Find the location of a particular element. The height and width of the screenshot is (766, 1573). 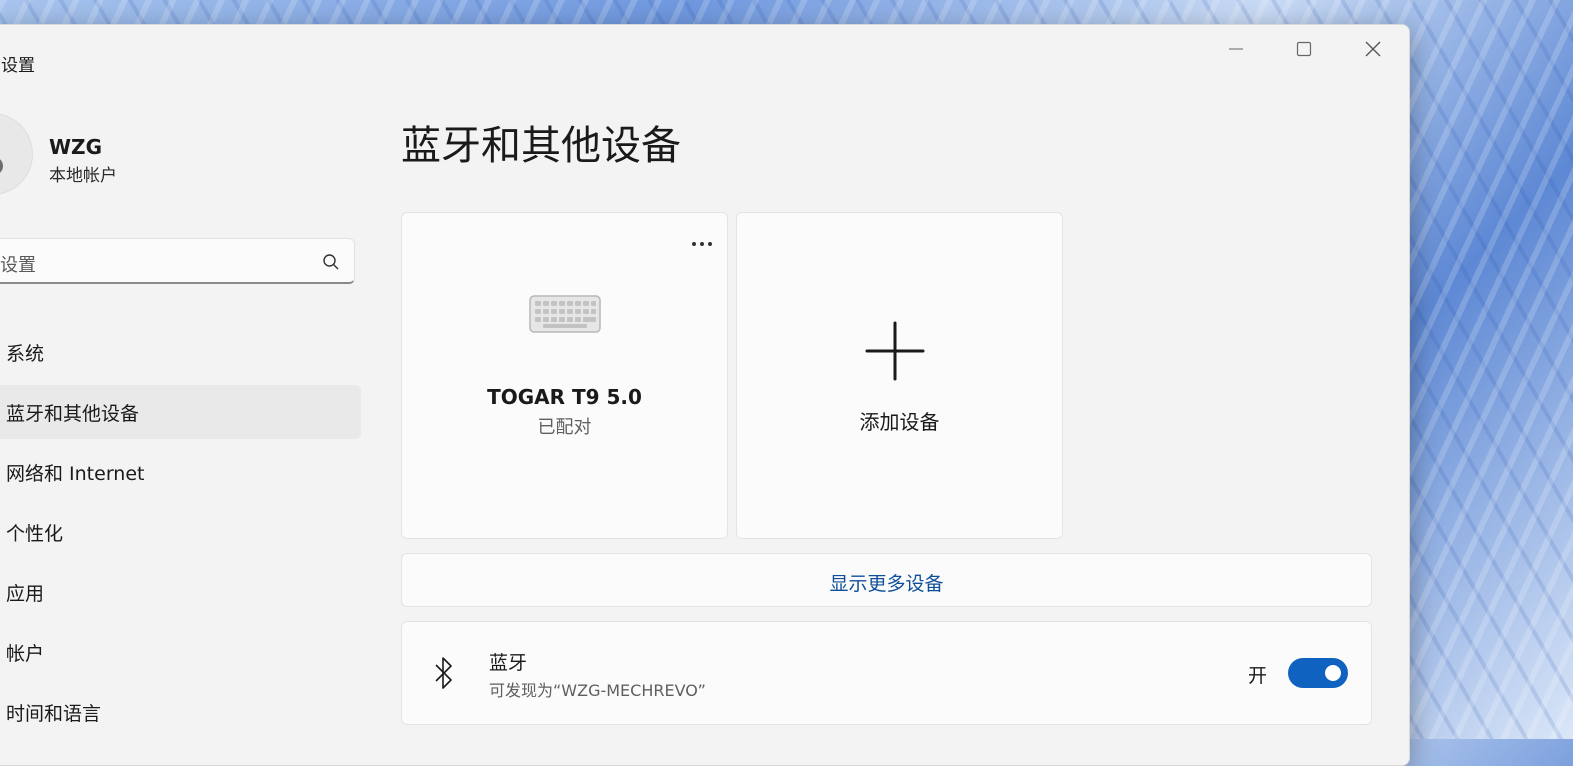

sidebar-item-time-language: 时间和语言 is located at coordinates (180, 712).